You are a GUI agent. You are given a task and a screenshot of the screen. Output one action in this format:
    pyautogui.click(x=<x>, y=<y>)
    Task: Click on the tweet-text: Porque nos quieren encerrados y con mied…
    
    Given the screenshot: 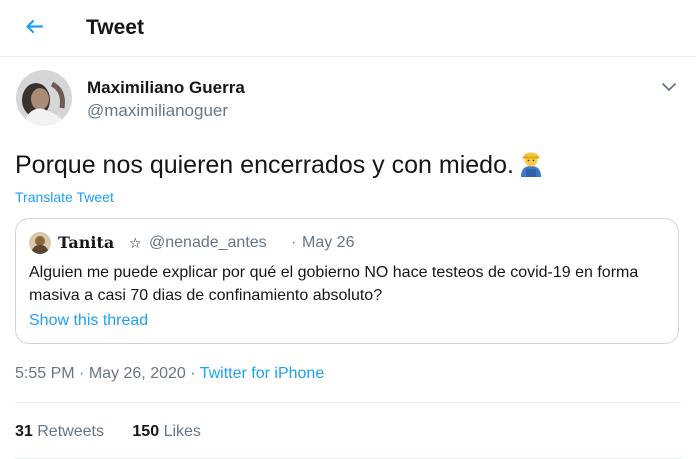 What is the action you would take?
    pyautogui.click(x=280, y=164)
    